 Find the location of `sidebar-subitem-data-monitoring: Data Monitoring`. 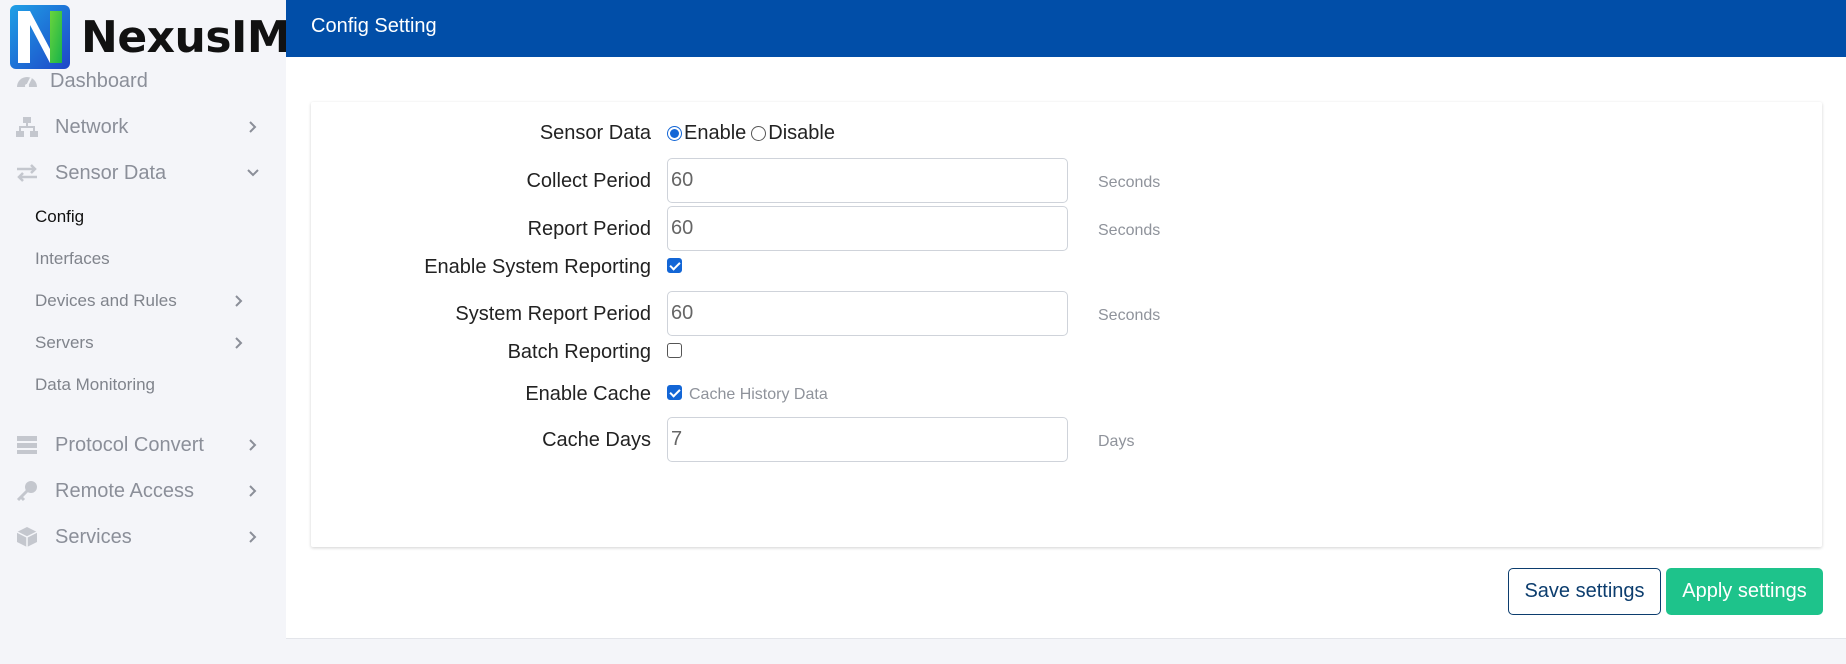

sidebar-subitem-data-monitoring: Data Monitoring is located at coordinates (150, 385).